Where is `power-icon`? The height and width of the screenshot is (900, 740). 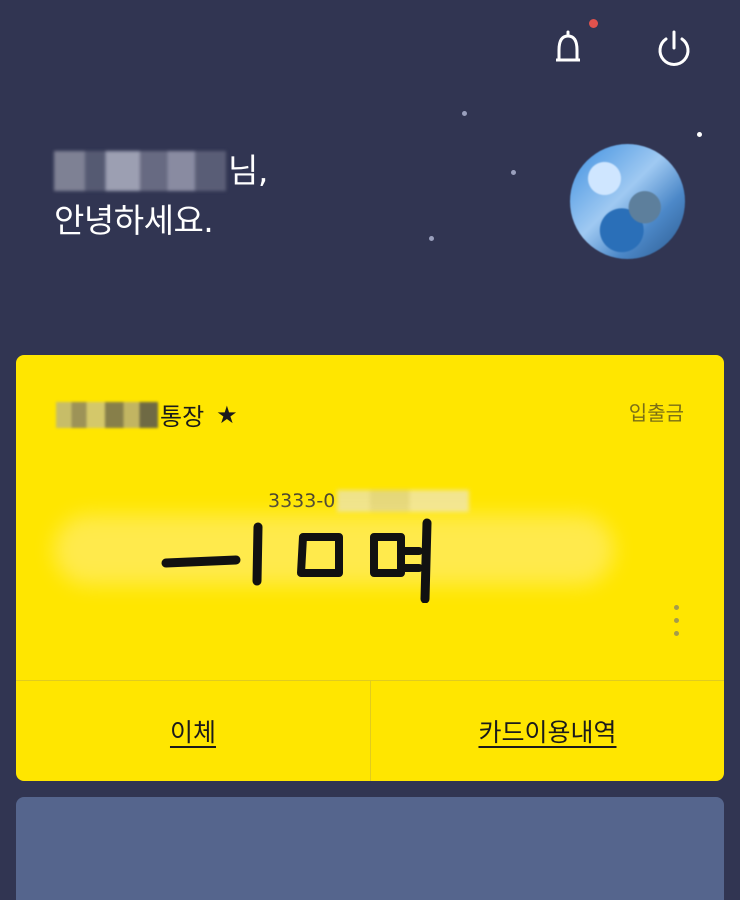
power-icon is located at coordinates (674, 48).